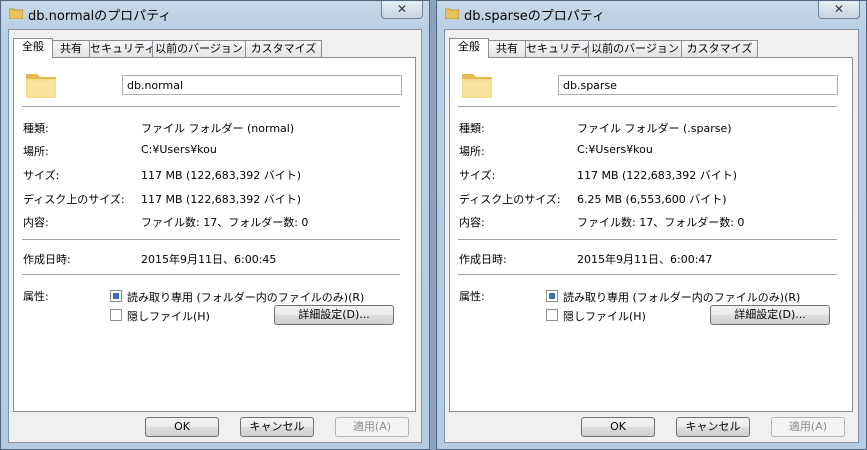 This screenshot has height=450, width=867. I want to click on created-value: 2015年9月11日、6:00:47, so click(645, 259).